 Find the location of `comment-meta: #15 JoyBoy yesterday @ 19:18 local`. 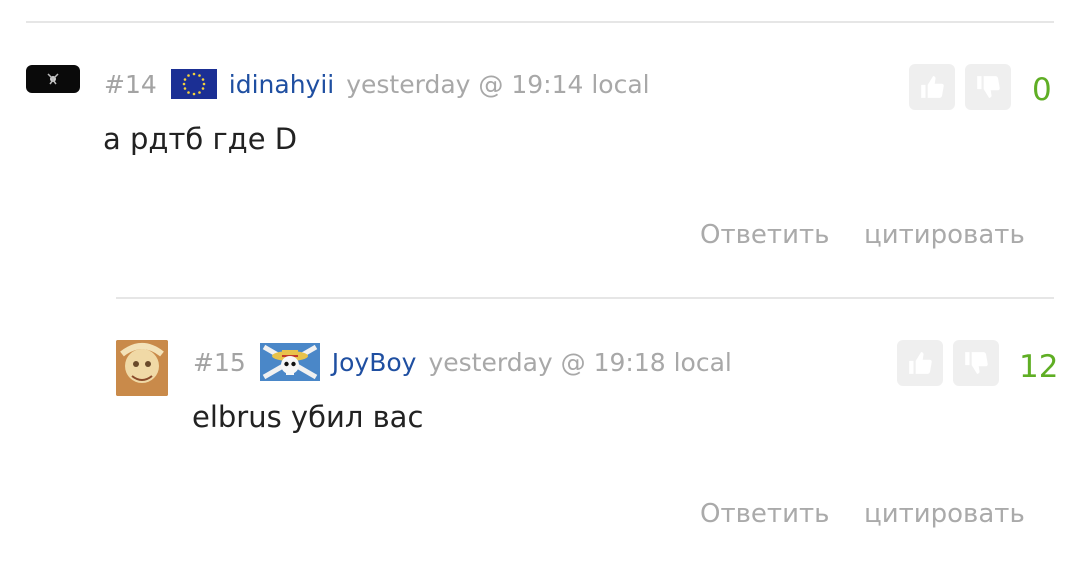

comment-meta: #15 JoyBoy yesterday @ 19:18 local is located at coordinates (462, 362).